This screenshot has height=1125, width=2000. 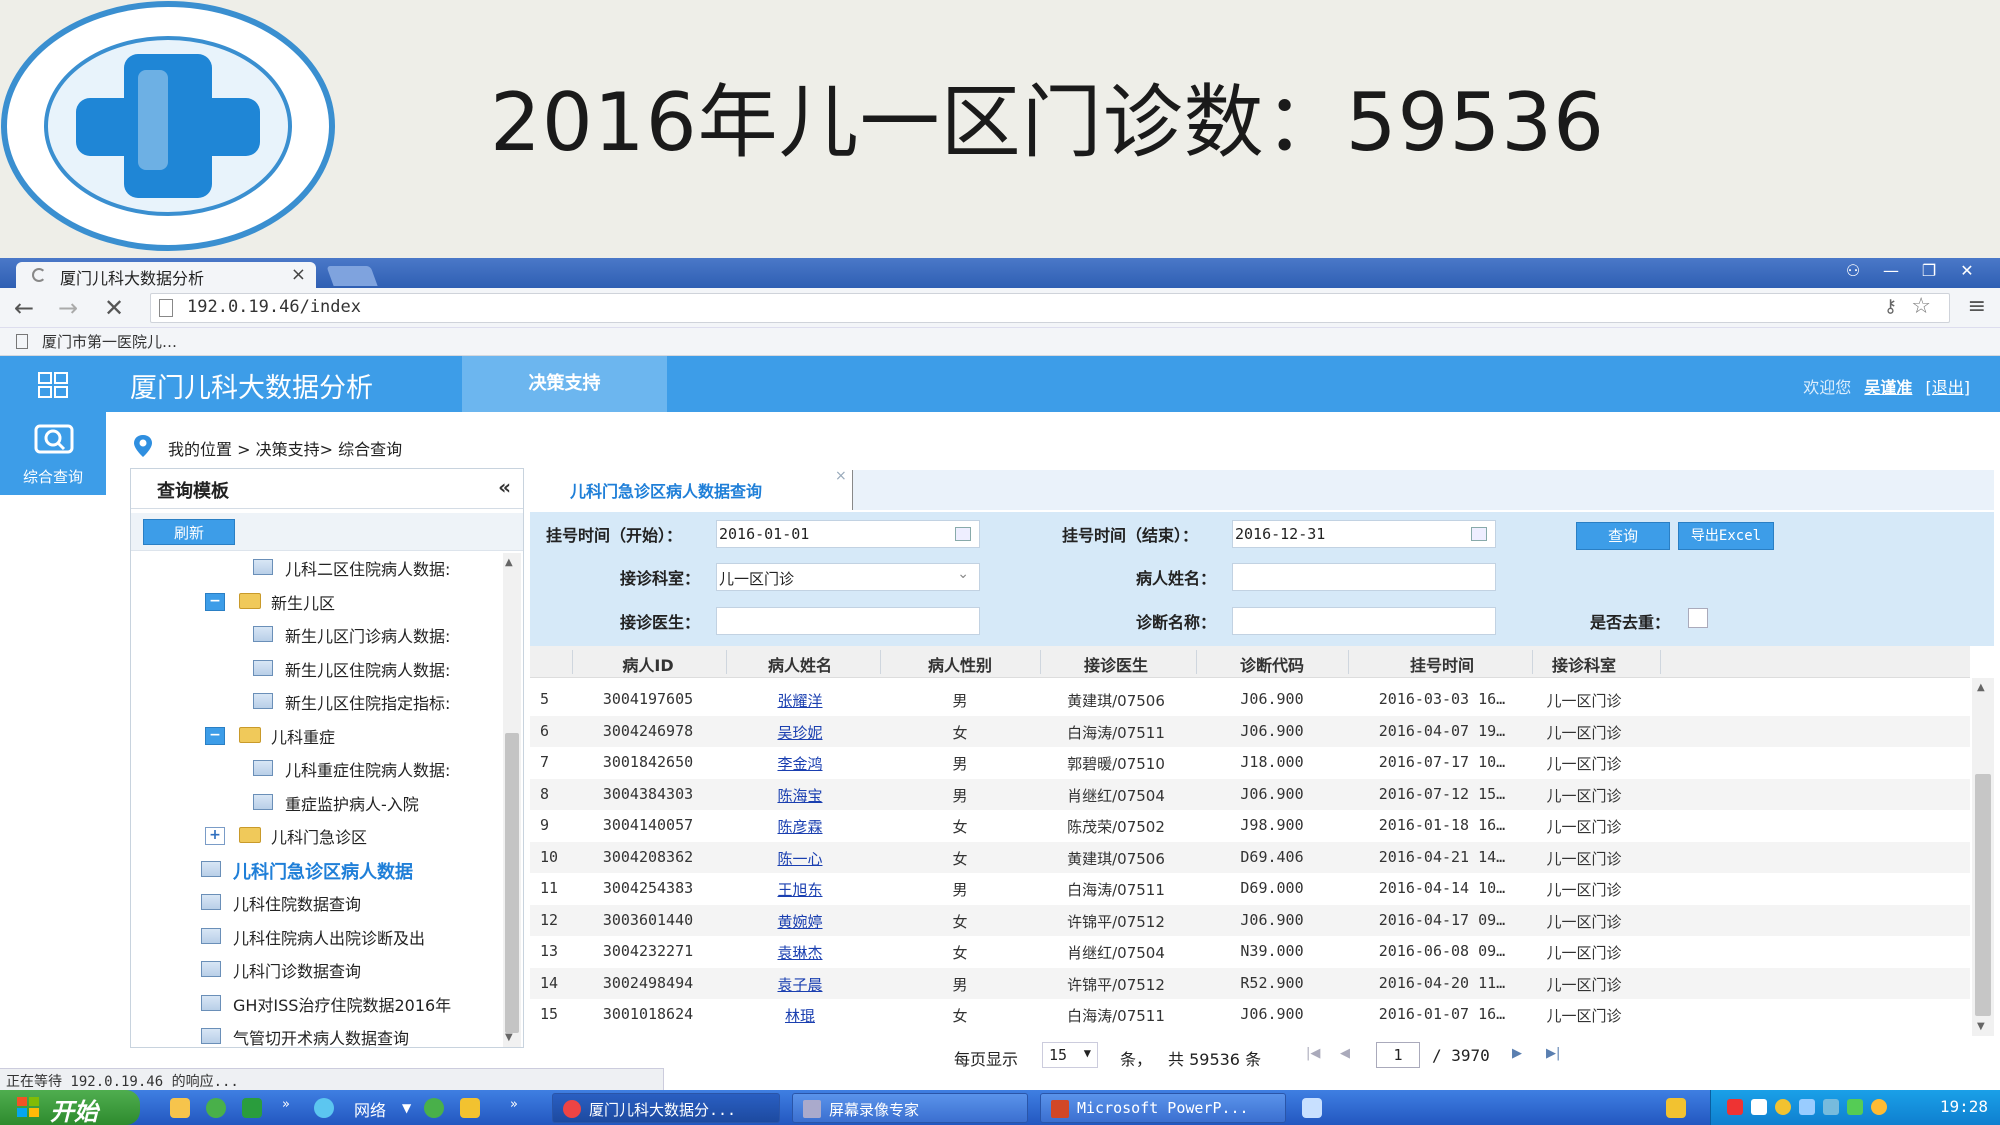 What do you see at coordinates (1345, 1053) in the screenshot?
I see `prev-page-icon: ◀` at bounding box center [1345, 1053].